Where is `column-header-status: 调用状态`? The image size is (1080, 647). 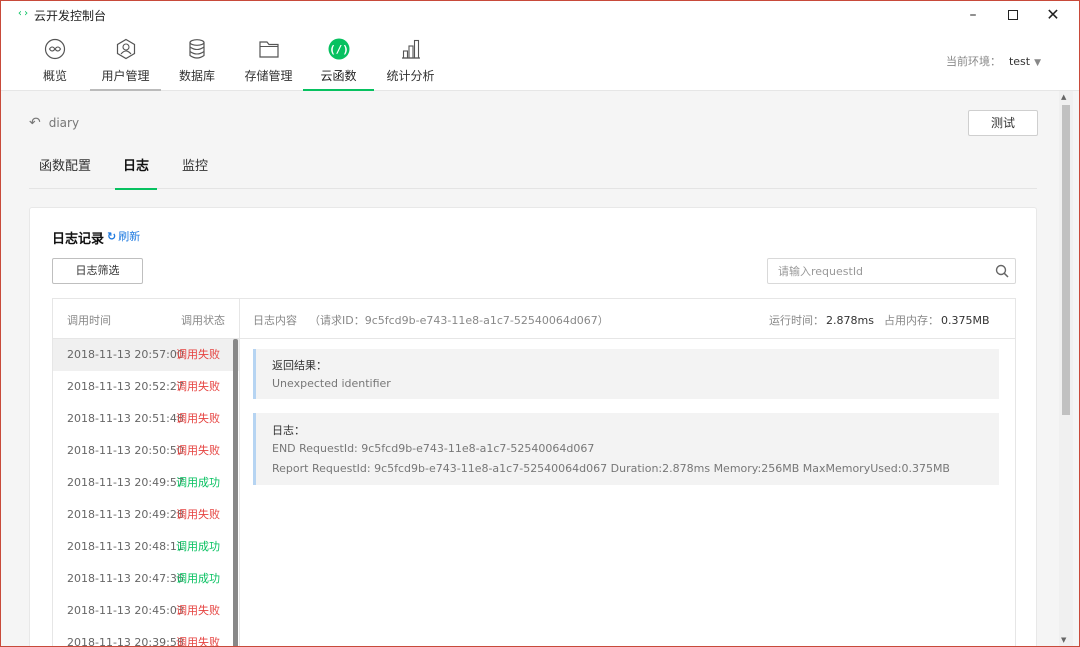 column-header-status: 调用状态 is located at coordinates (203, 320).